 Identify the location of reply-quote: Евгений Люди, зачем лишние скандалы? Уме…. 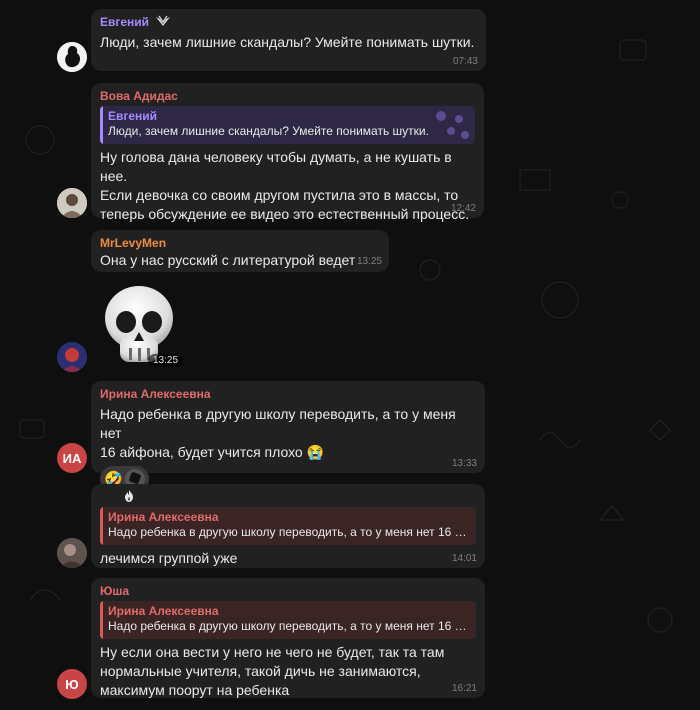
(287, 125).